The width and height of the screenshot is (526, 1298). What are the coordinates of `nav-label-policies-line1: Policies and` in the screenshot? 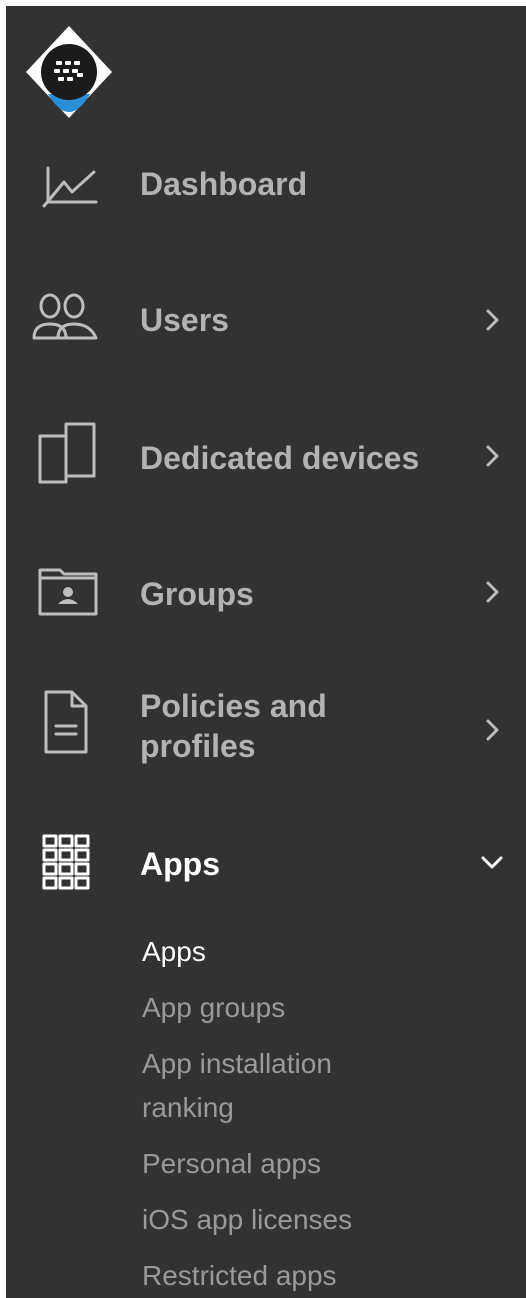 It's located at (233, 706).